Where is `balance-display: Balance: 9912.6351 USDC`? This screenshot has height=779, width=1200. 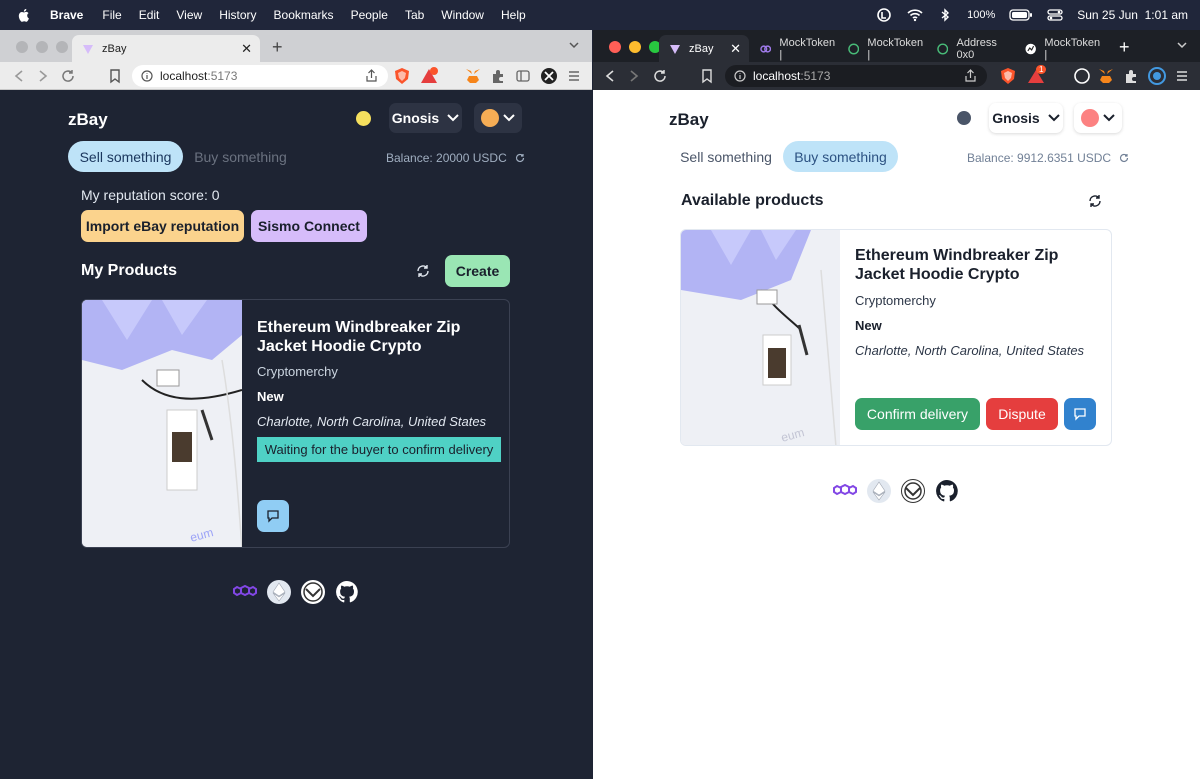
balance-display: Balance: 9912.6351 USDC is located at coordinates (1048, 158).